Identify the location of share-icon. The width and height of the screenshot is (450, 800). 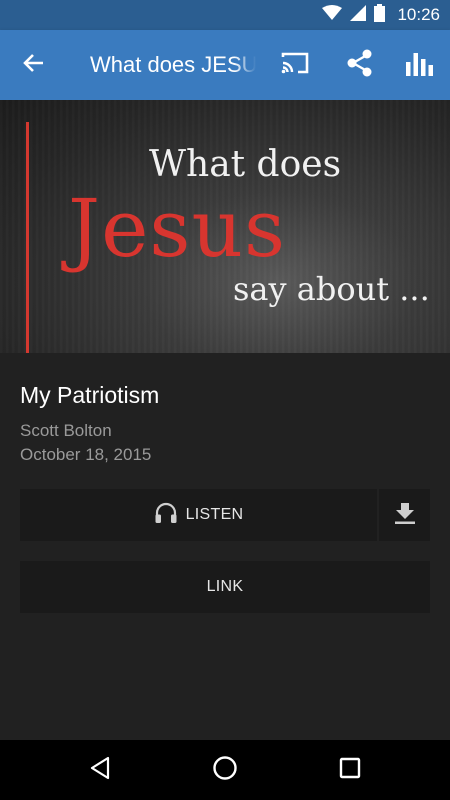
(360, 65).